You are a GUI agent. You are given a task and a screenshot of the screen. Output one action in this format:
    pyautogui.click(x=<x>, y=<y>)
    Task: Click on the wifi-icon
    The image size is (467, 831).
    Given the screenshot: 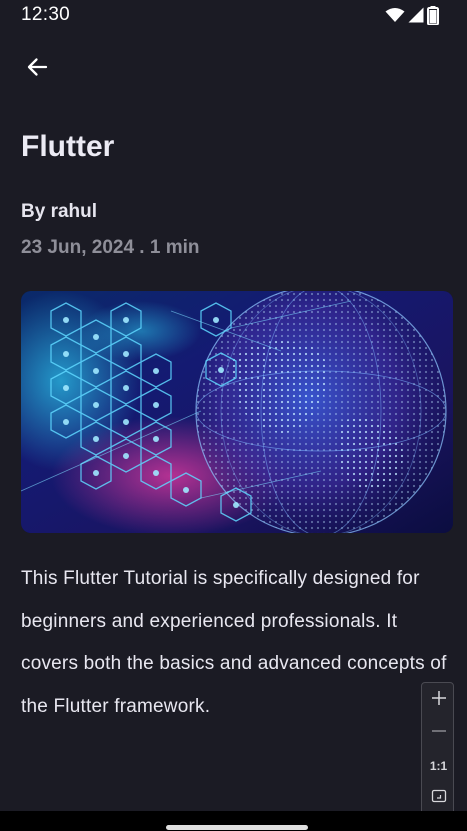 What is the action you would take?
    pyautogui.click(x=395, y=15)
    